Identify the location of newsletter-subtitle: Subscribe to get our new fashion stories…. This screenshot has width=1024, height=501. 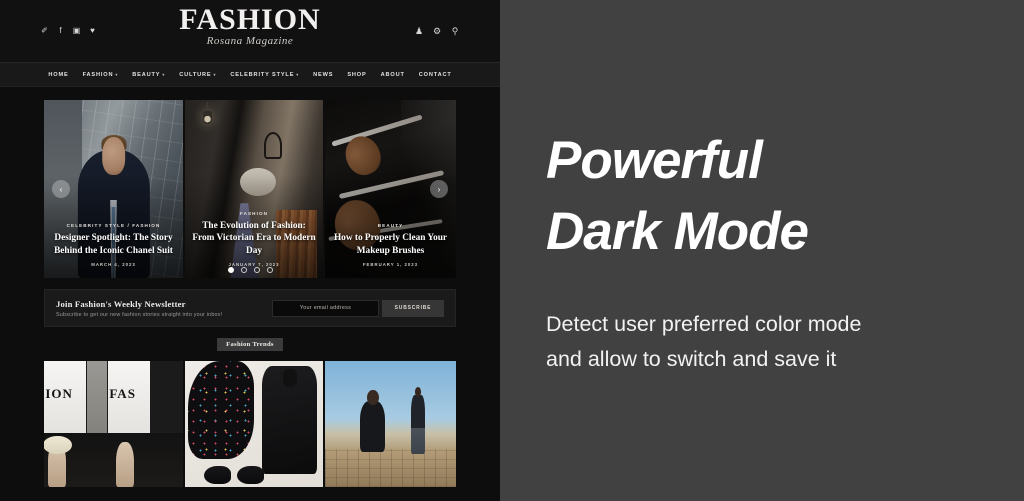
(139, 314).